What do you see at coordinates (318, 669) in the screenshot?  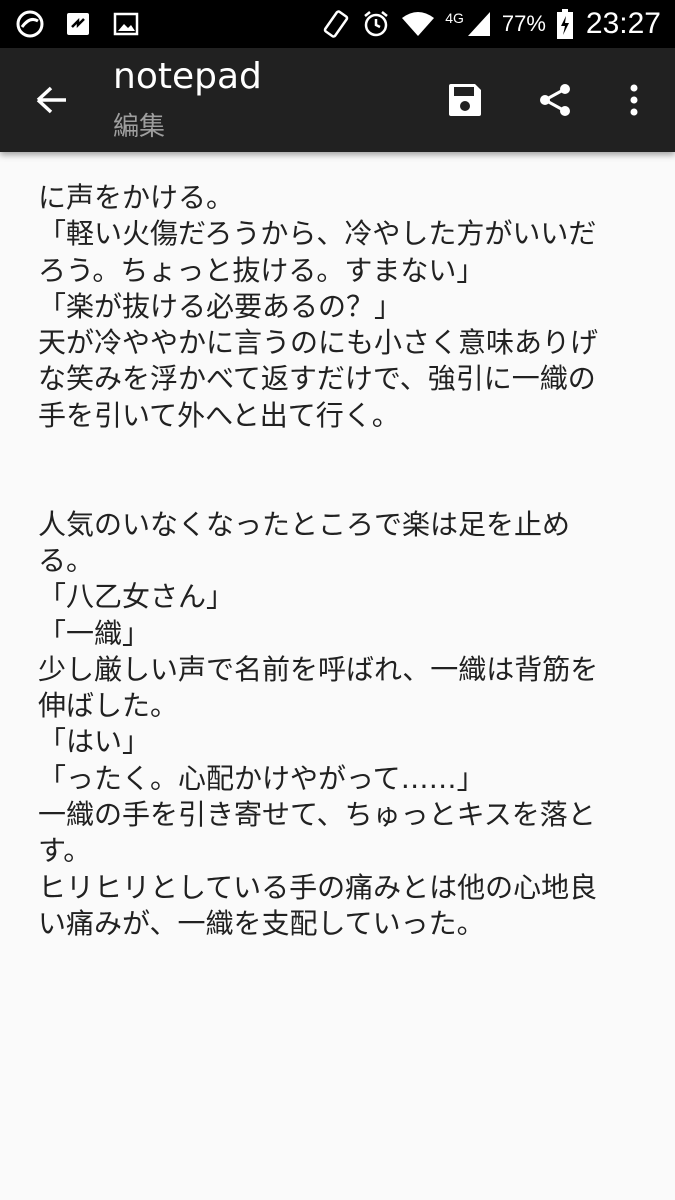 I see `text-line: 少し厳しい声で名前を呼ばれ、一織は背筋を` at bounding box center [318, 669].